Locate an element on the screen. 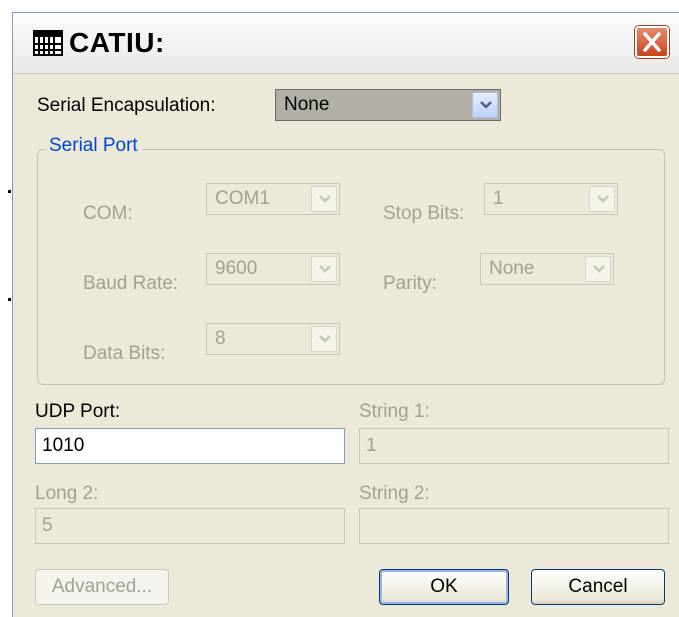 This screenshot has height=617, width=679. title-bar: CATIU: is located at coordinates (346, 43).